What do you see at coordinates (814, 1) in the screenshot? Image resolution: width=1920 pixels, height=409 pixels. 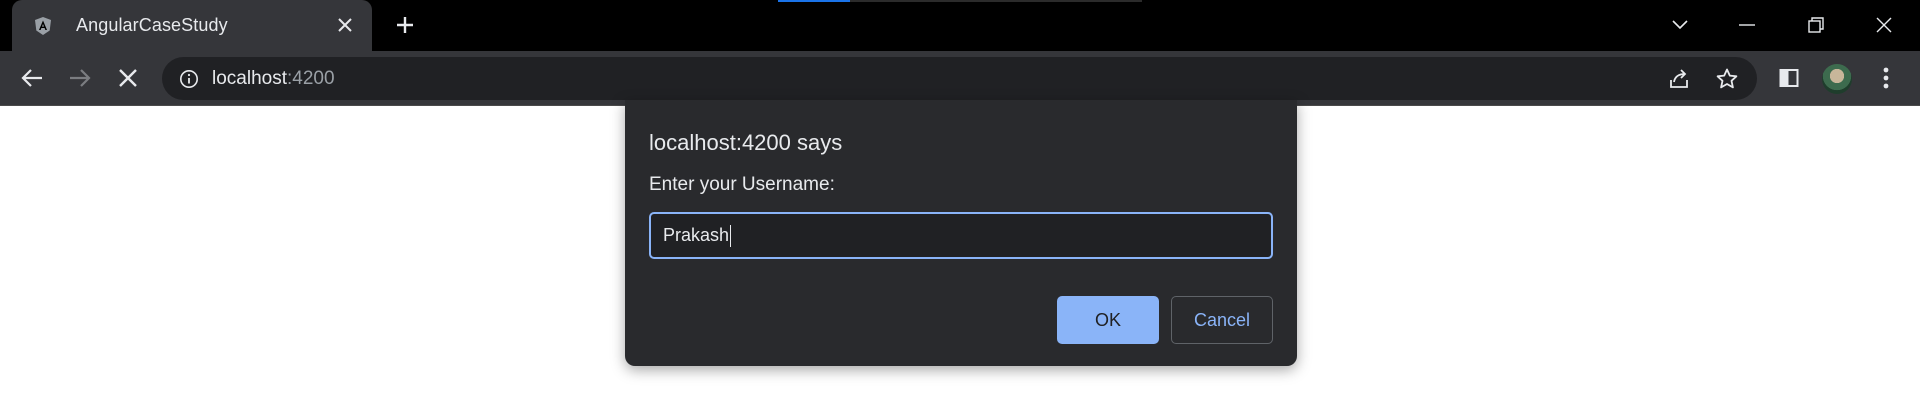 I see `page-loading-progress` at bounding box center [814, 1].